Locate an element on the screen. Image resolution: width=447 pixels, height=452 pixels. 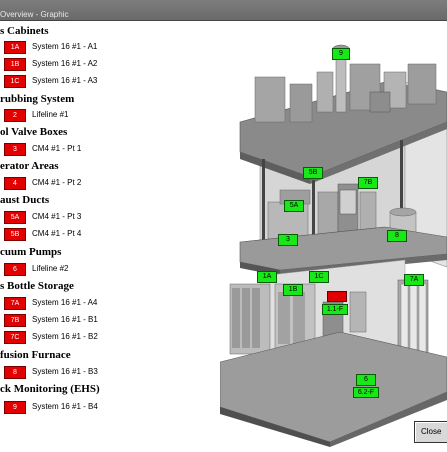
alarm-code-badge: 7C is located at coordinates (15, 337).